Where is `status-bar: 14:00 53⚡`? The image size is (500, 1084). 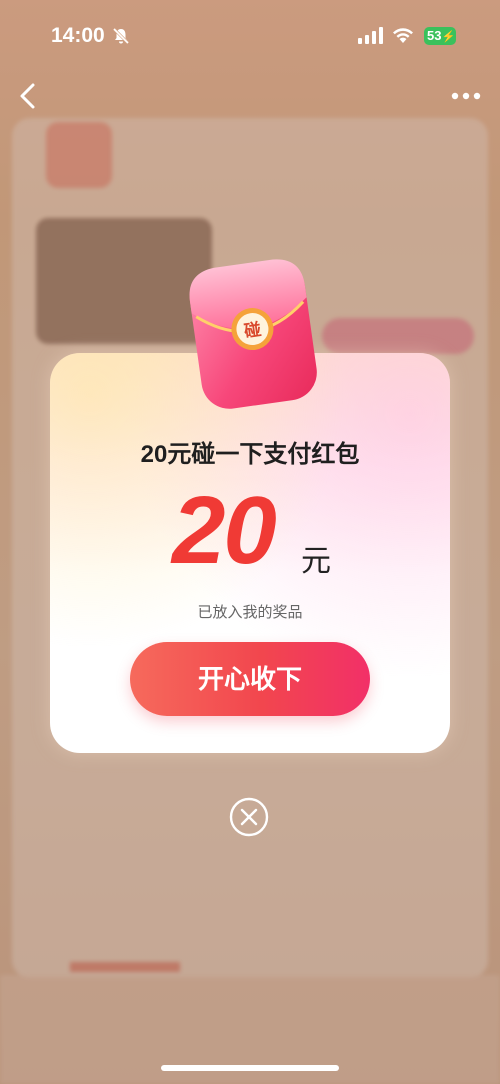
status-bar: 14:00 53⚡ is located at coordinates (250, 37).